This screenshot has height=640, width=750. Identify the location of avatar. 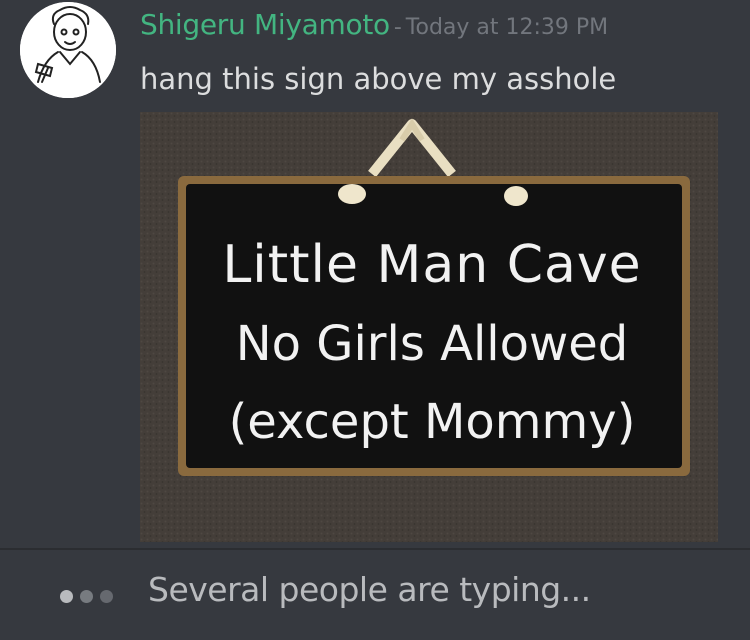
(68, 50).